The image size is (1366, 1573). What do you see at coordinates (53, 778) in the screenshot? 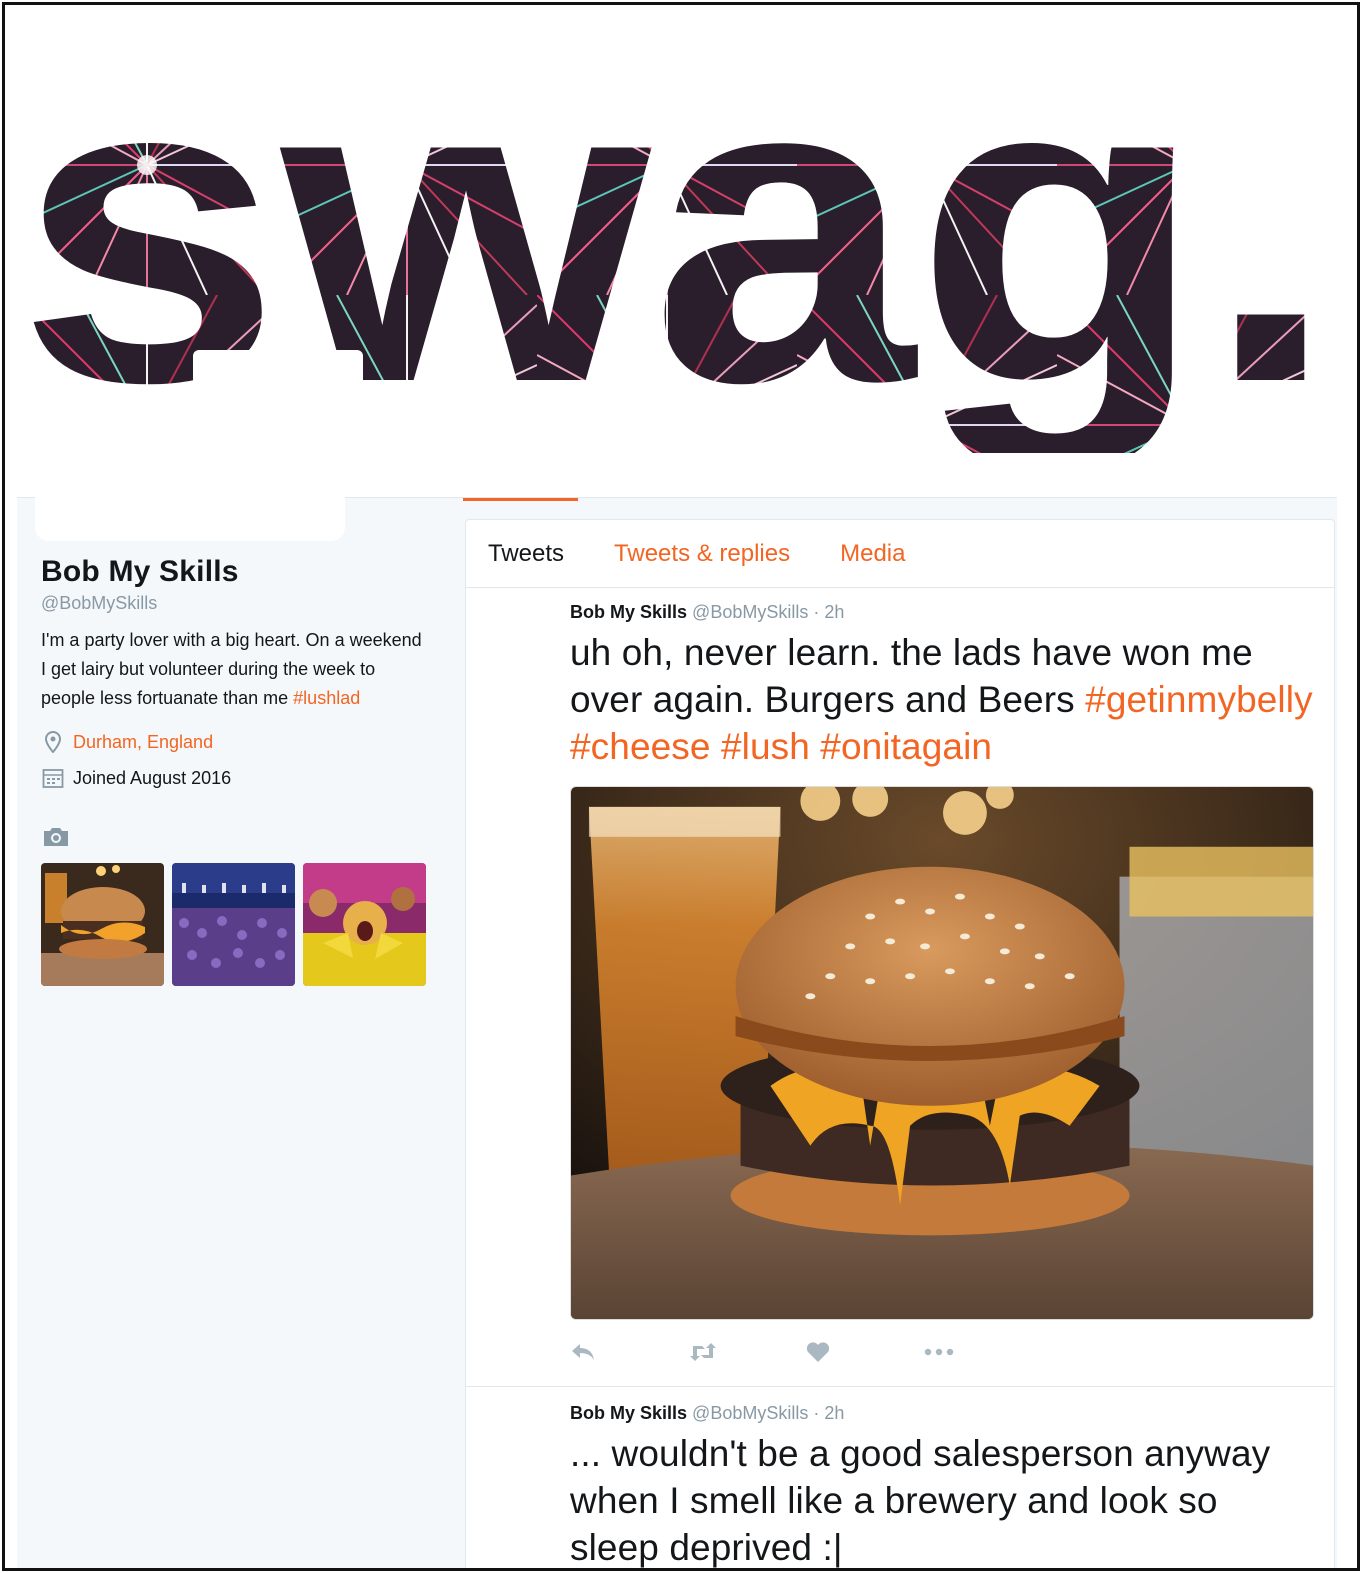
I see `calendar-icon` at bounding box center [53, 778].